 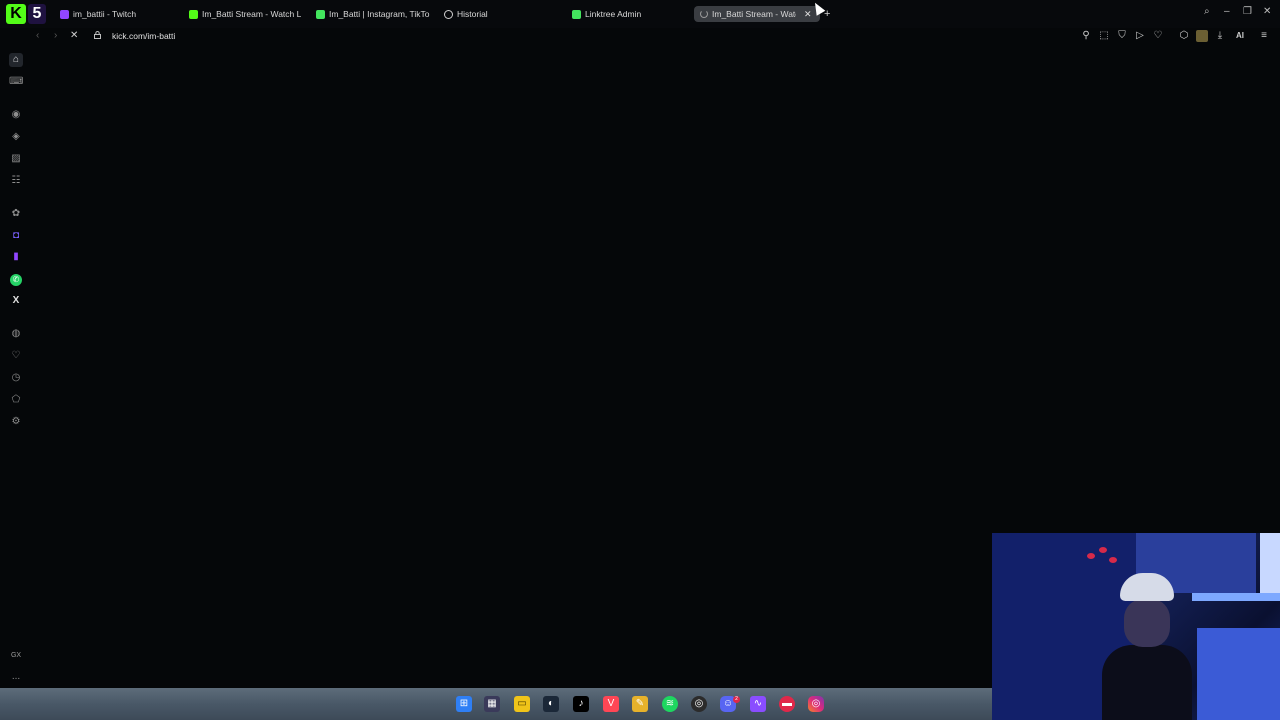 I want to click on tab-label: im_battii - Twitch, so click(x=105, y=14).